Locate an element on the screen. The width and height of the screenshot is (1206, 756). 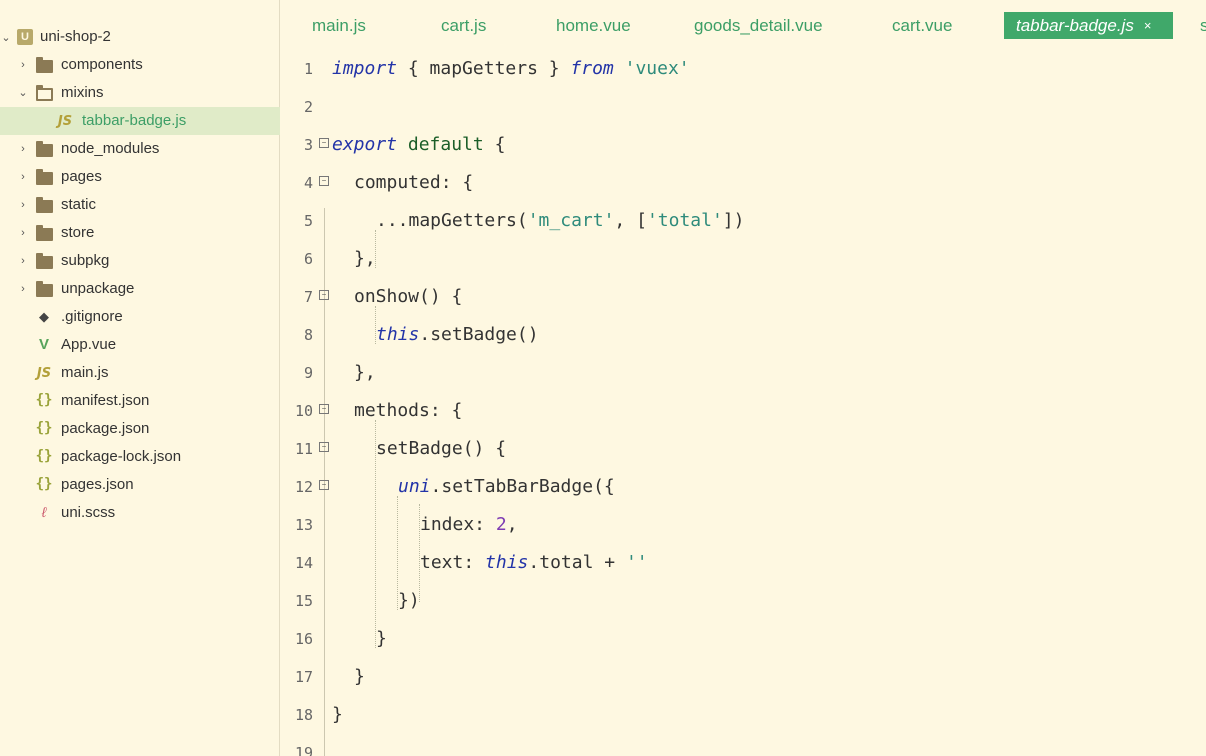
tree-item-label: mixins is located at coordinates (82, 92).